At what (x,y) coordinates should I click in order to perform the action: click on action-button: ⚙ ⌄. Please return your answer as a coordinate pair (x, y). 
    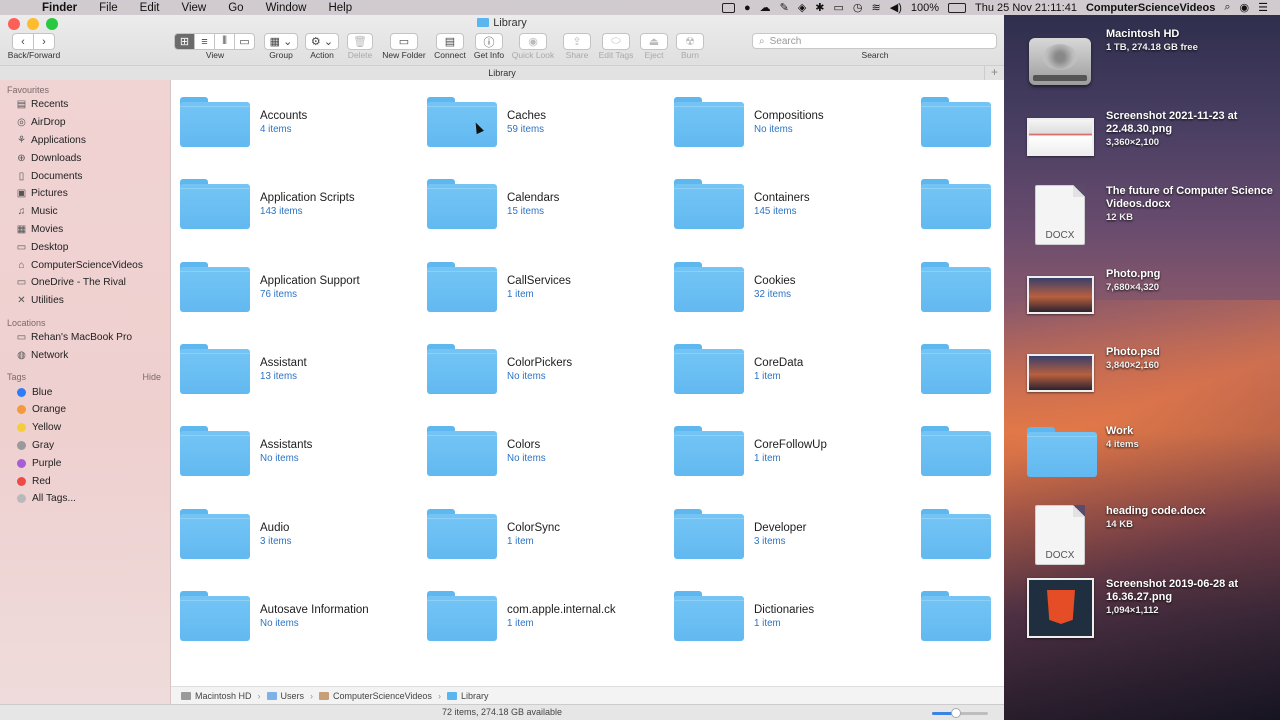
    Looking at the image, I should click on (322, 41).